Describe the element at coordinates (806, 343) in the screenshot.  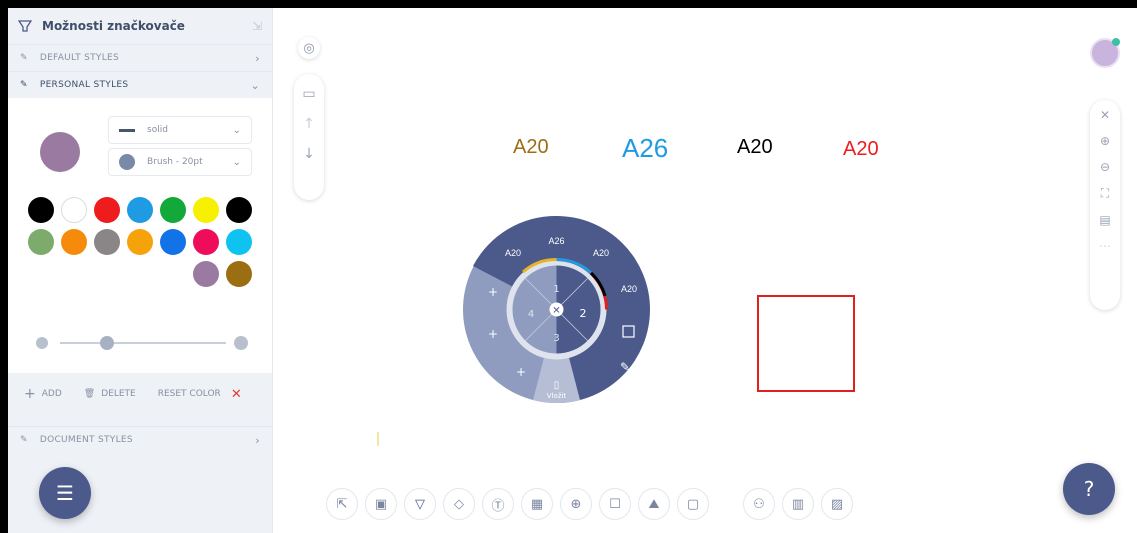
I see `rectangle-shape` at that location.